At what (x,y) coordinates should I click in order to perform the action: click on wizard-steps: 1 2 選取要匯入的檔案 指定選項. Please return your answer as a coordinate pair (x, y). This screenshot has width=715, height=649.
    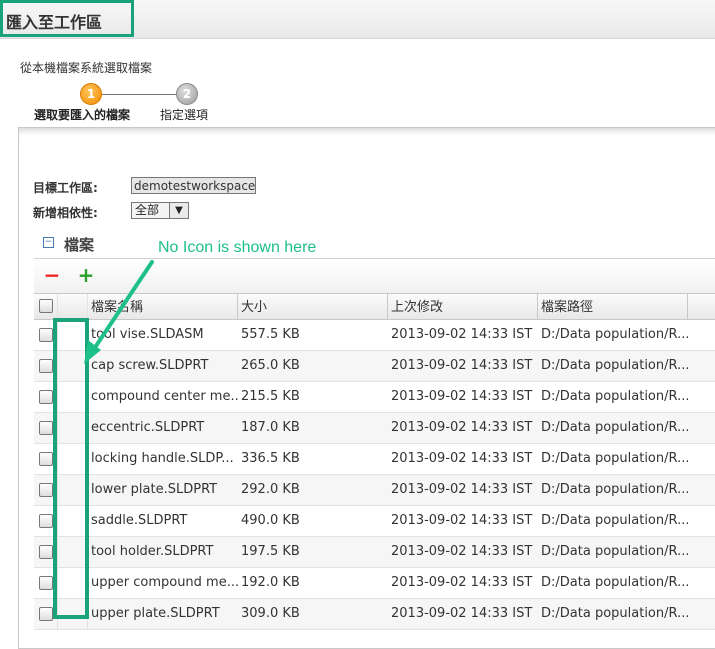
    Looking at the image, I should click on (130, 102).